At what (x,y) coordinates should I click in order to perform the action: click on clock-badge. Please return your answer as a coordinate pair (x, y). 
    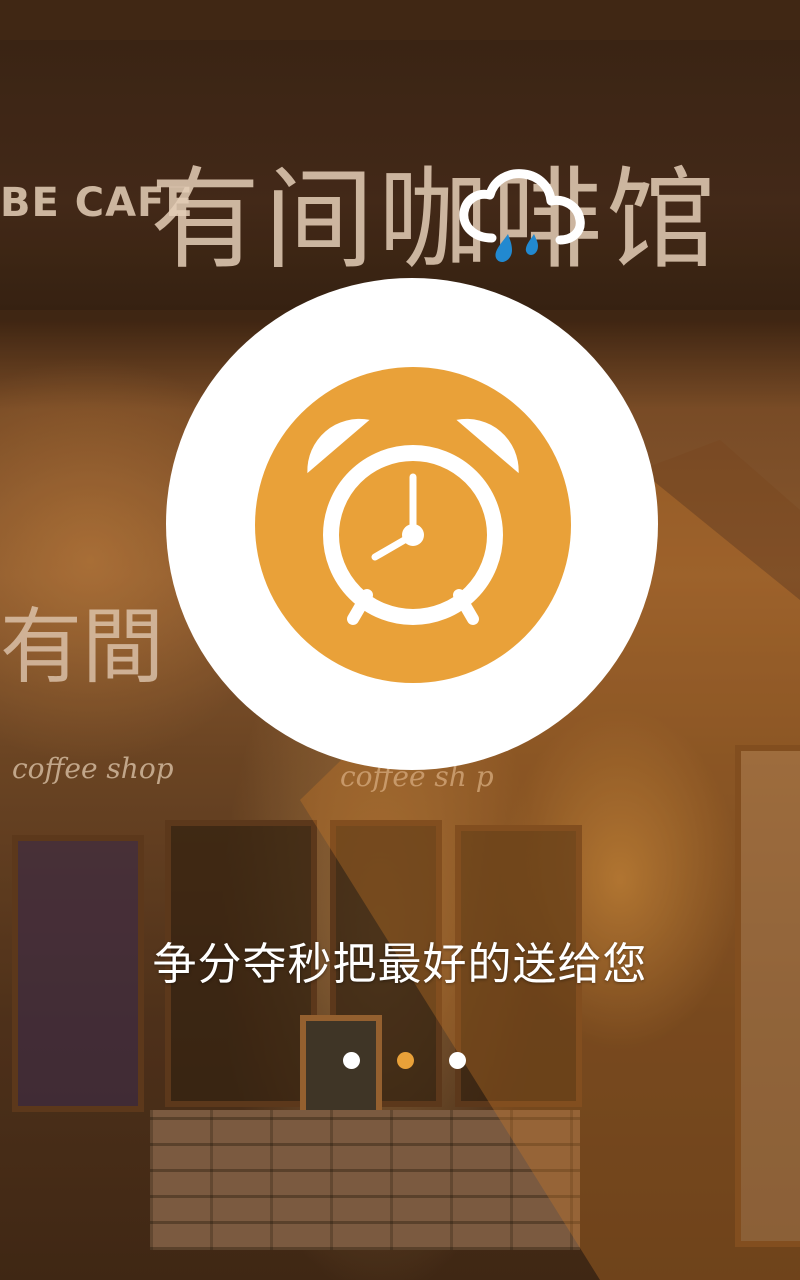
    Looking at the image, I should click on (413, 525).